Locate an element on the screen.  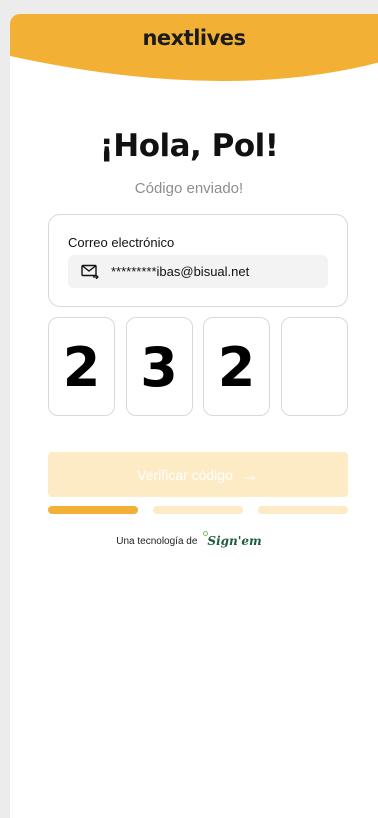
mail-arrow-icon is located at coordinates (90, 271).